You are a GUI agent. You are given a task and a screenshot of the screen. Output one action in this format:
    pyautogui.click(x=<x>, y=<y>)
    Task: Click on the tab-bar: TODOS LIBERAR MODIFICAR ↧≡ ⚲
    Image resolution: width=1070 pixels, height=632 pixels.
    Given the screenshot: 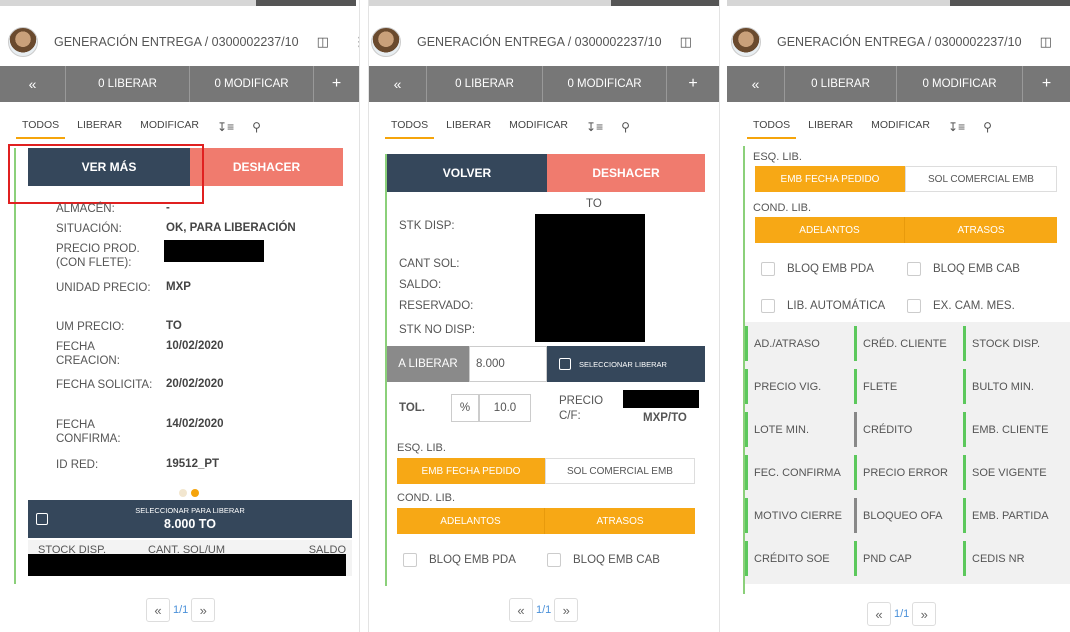 What is the action you would take?
    pyautogui.click(x=898, y=127)
    